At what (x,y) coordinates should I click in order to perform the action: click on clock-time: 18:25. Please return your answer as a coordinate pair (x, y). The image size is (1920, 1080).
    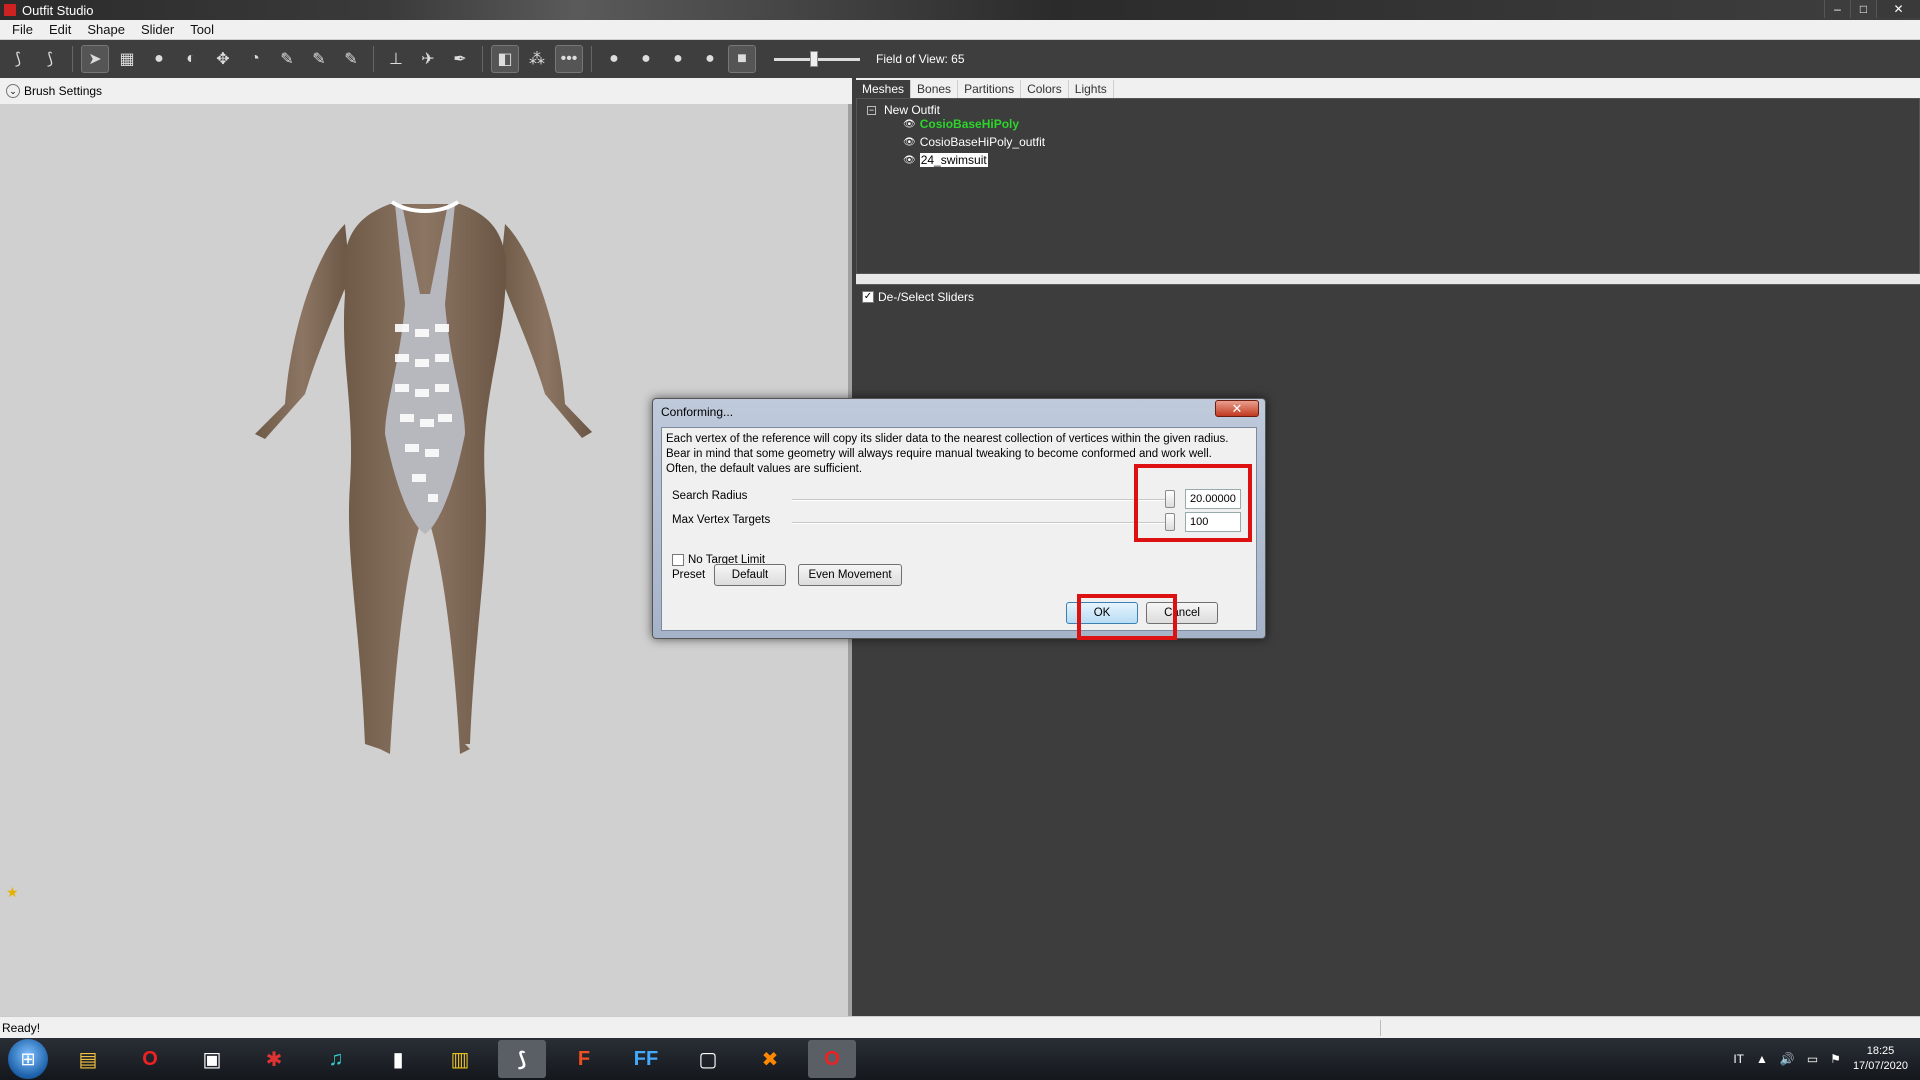
    Looking at the image, I should click on (1880, 1051).